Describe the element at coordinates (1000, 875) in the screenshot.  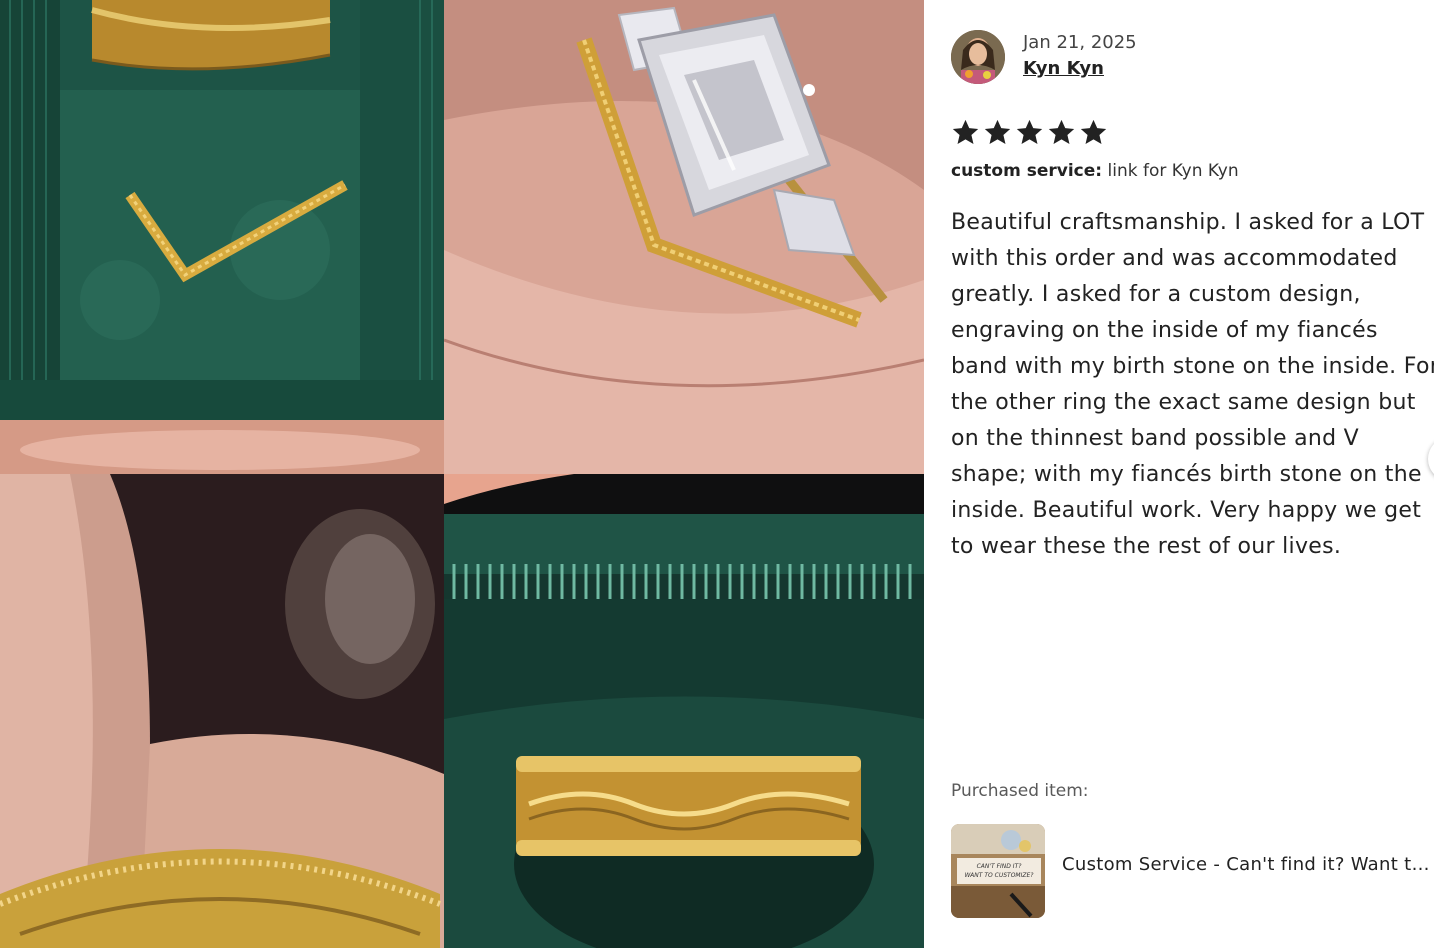
I see `thumb-text-line2: WANT TO CUSTOMIZE?` at that location.